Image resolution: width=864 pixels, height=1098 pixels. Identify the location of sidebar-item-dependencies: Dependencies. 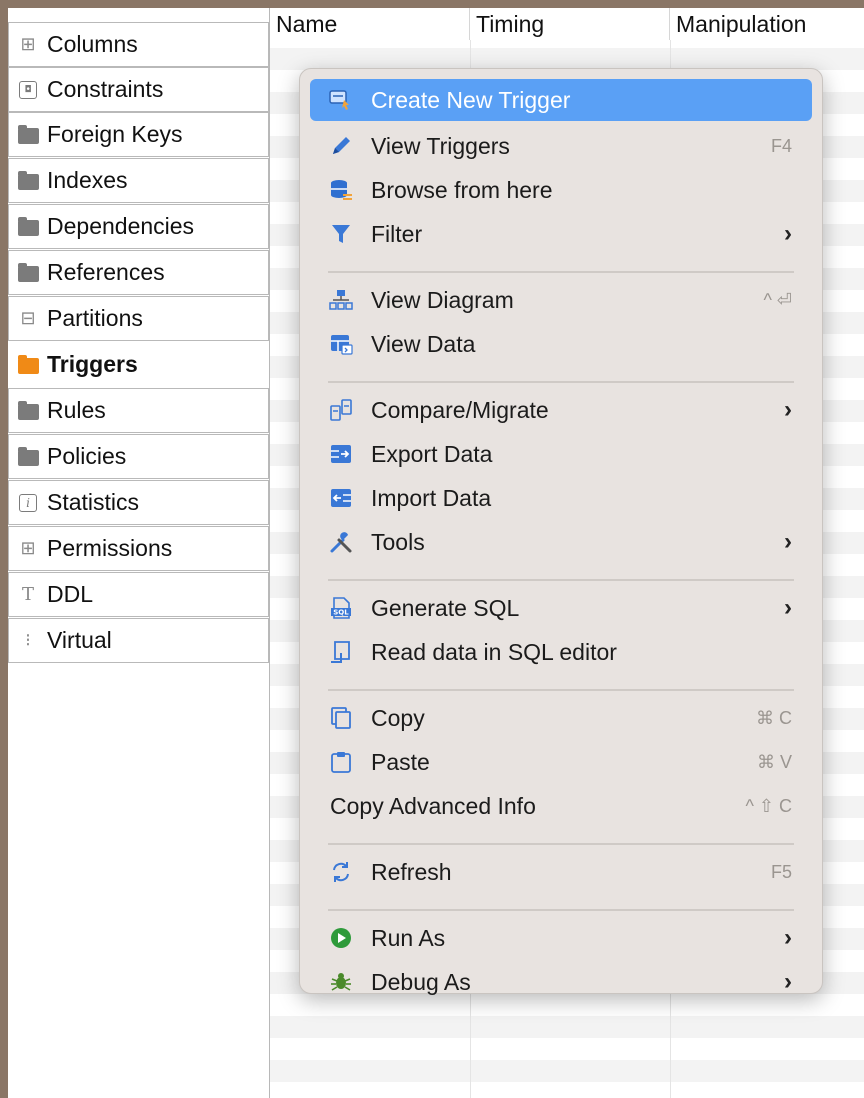
(138, 226).